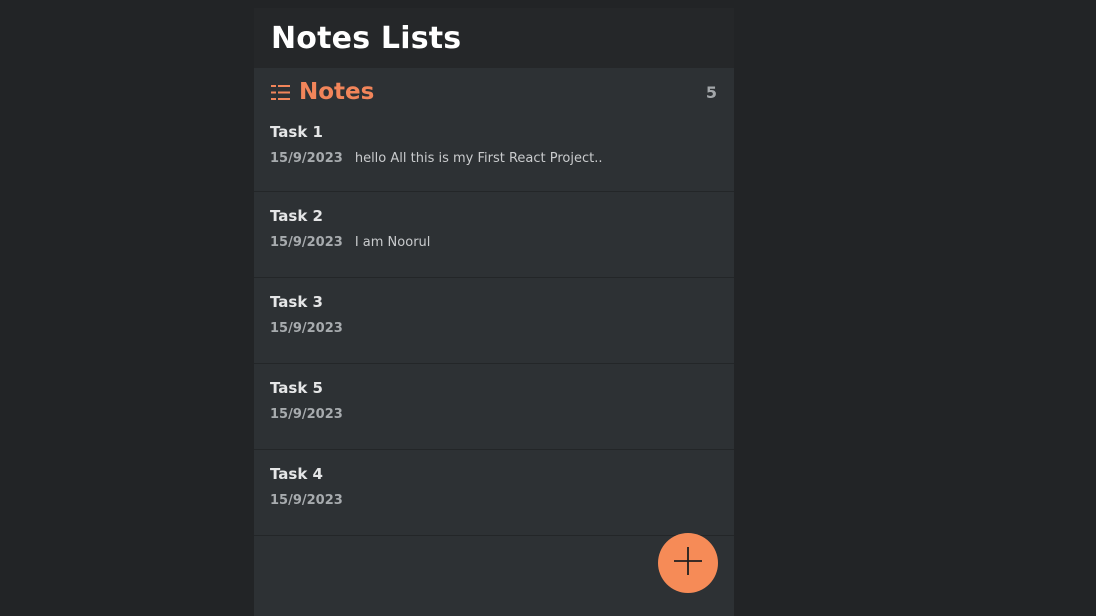 This screenshot has height=616, width=1096. I want to click on note-item: Task 4 15/9/2023, so click(494, 493).